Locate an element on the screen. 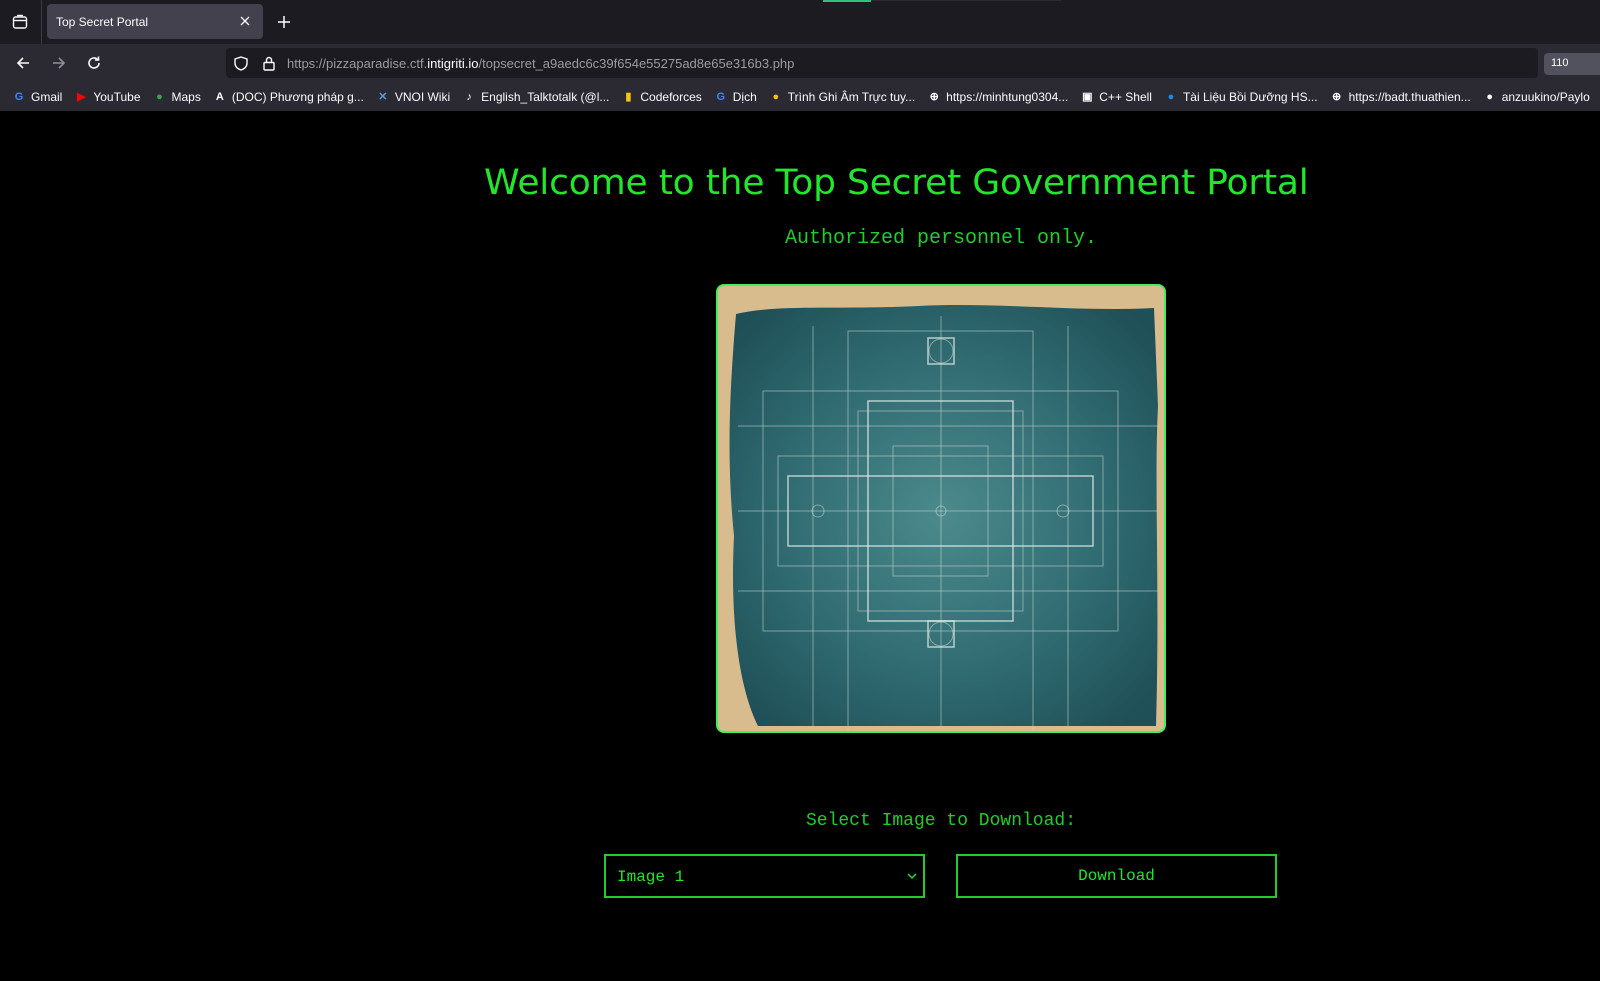 The width and height of the screenshot is (1600, 981). tab-activity-indicator is located at coordinates (847, 1).